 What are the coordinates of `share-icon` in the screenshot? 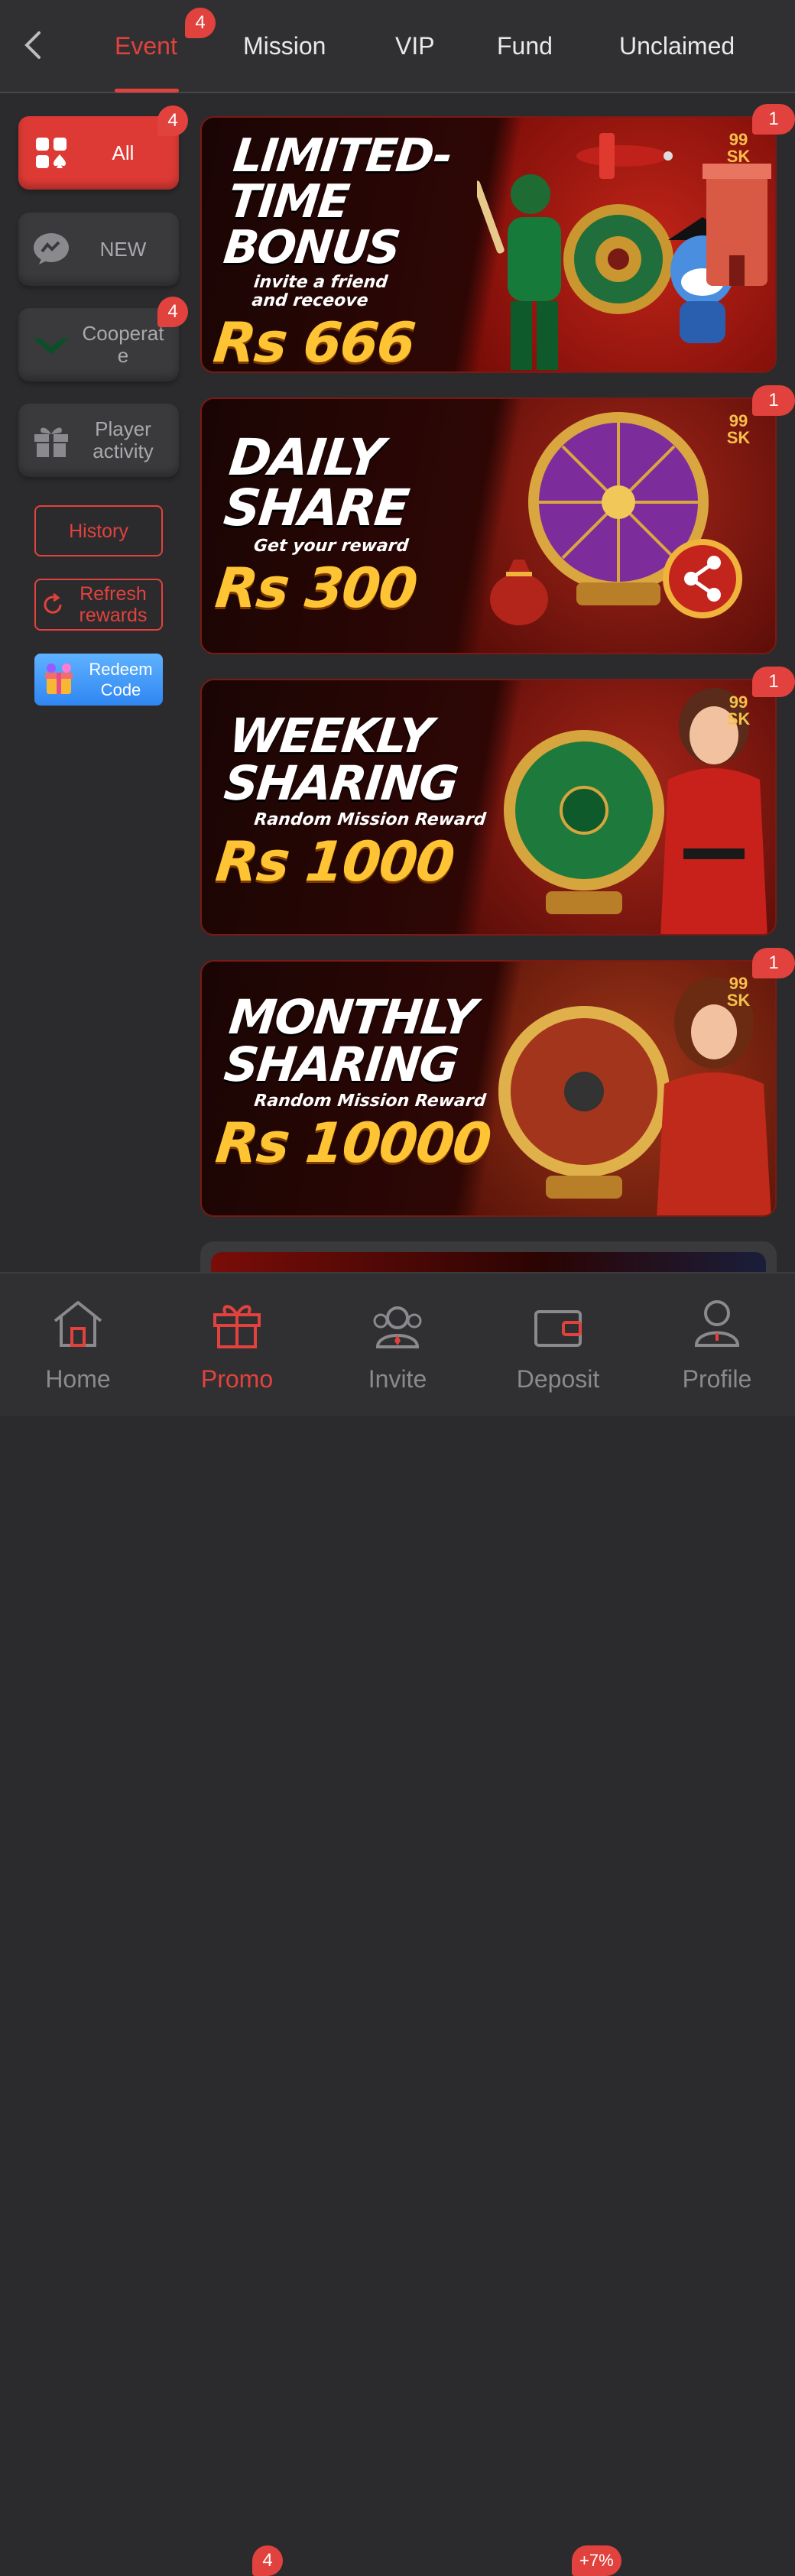 It's located at (702, 578).